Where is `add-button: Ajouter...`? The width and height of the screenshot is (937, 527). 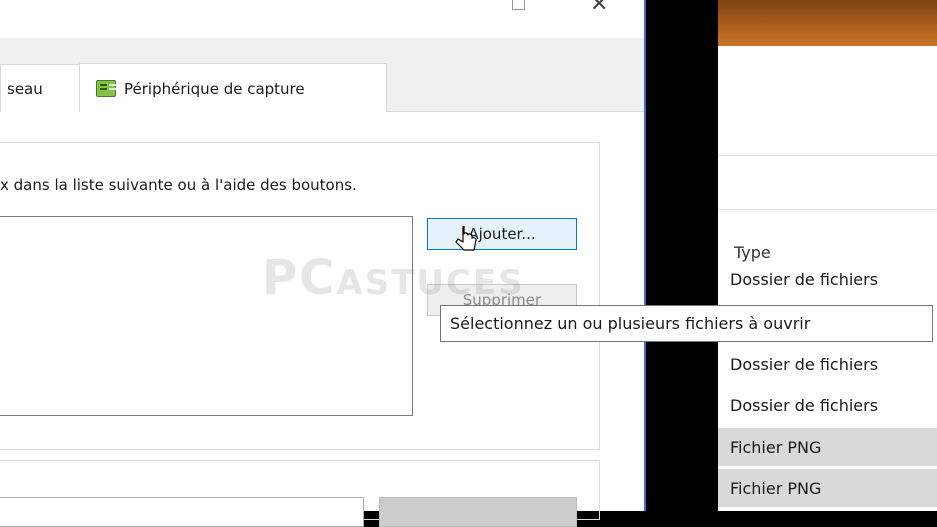
add-button: Ajouter... is located at coordinates (502, 234).